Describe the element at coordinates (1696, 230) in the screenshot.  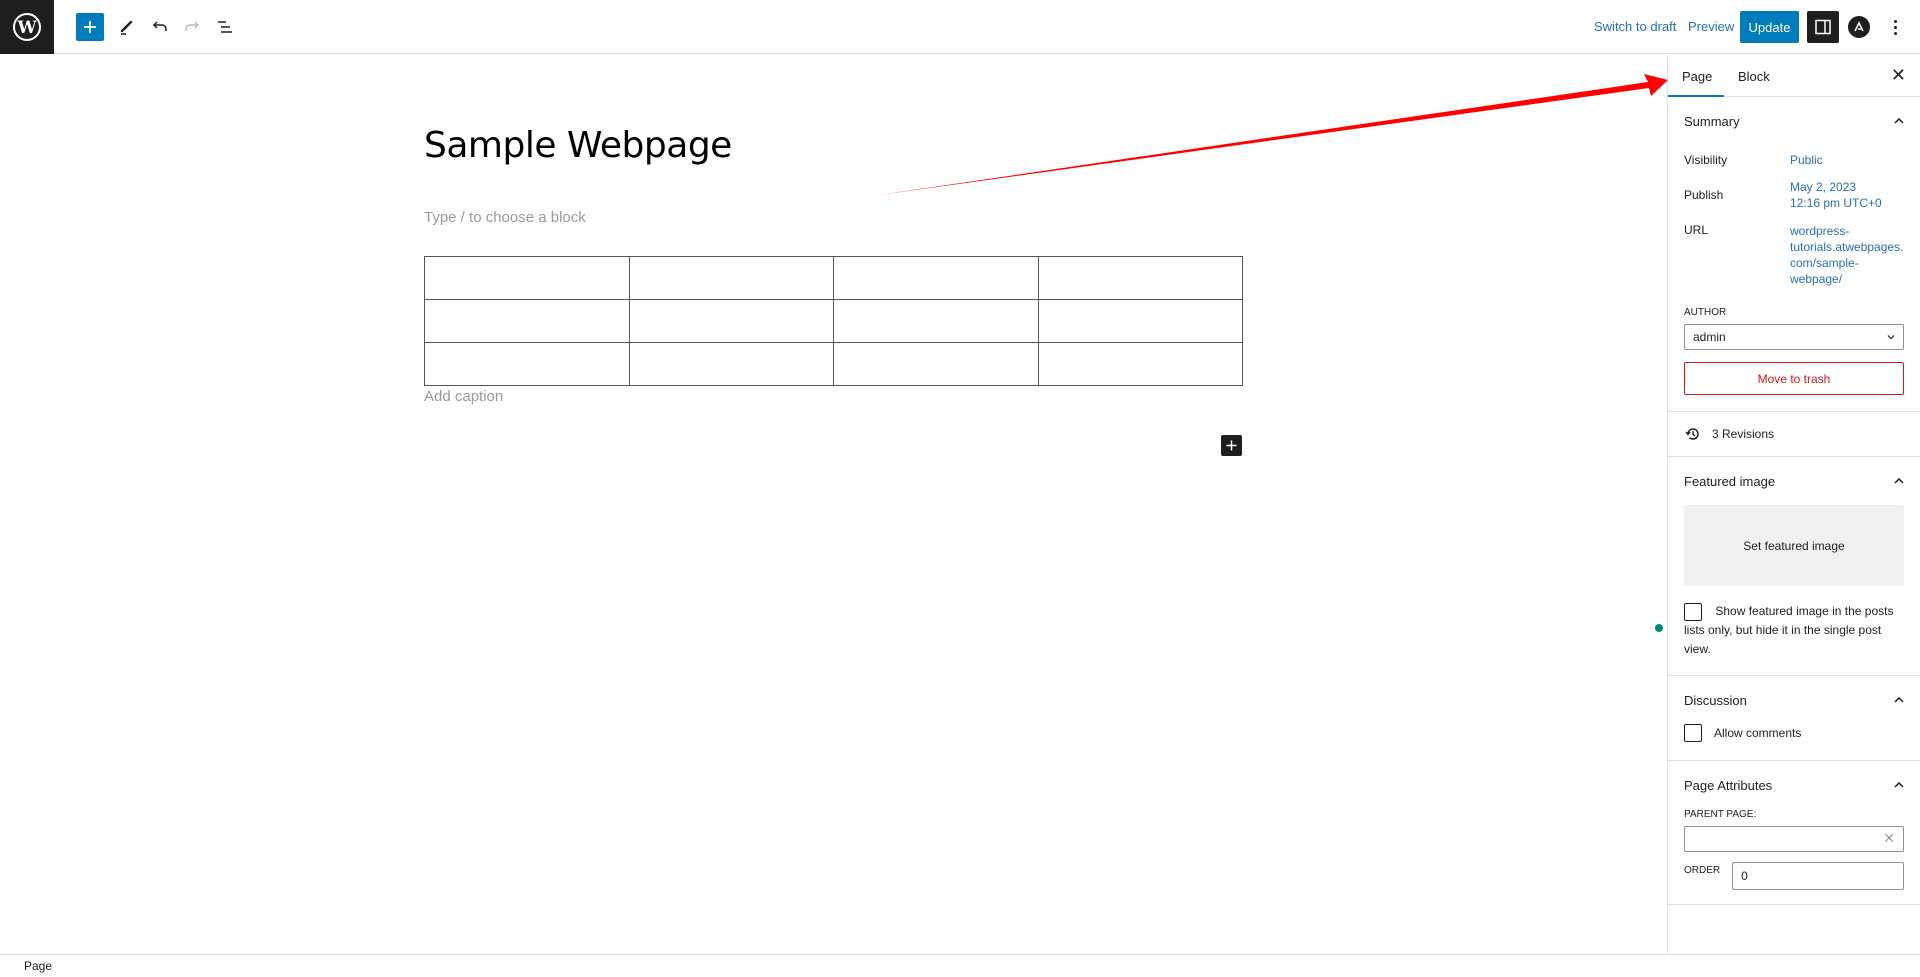
I see `url-label: URL` at that location.